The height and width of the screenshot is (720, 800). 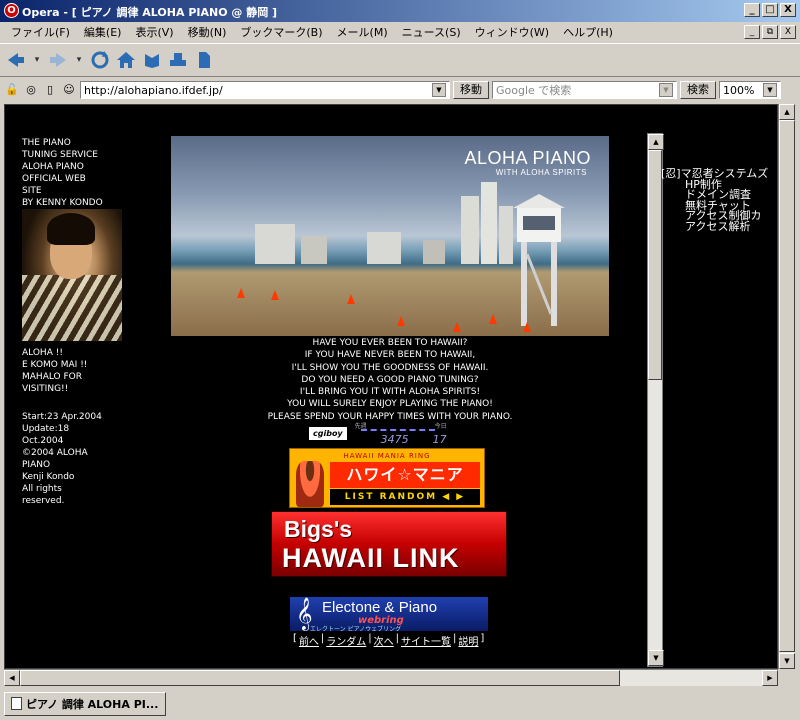 I want to click on url-dropdown-icon: ▼, so click(x=439, y=90).